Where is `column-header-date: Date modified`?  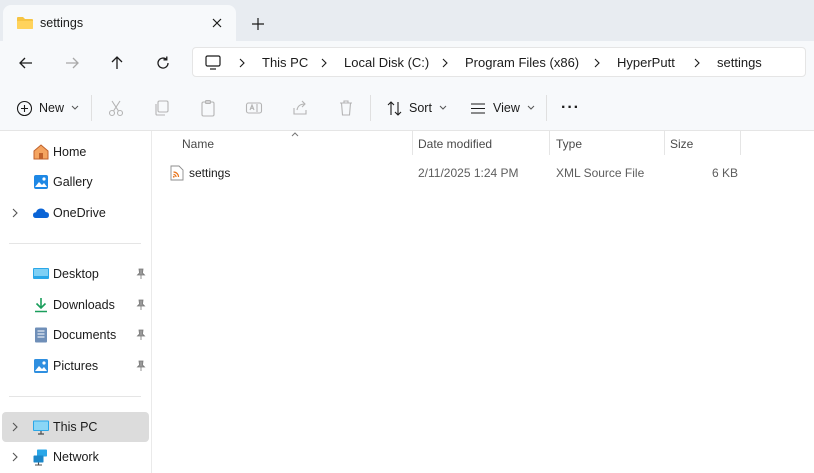
column-header-date: Date modified is located at coordinates (455, 144).